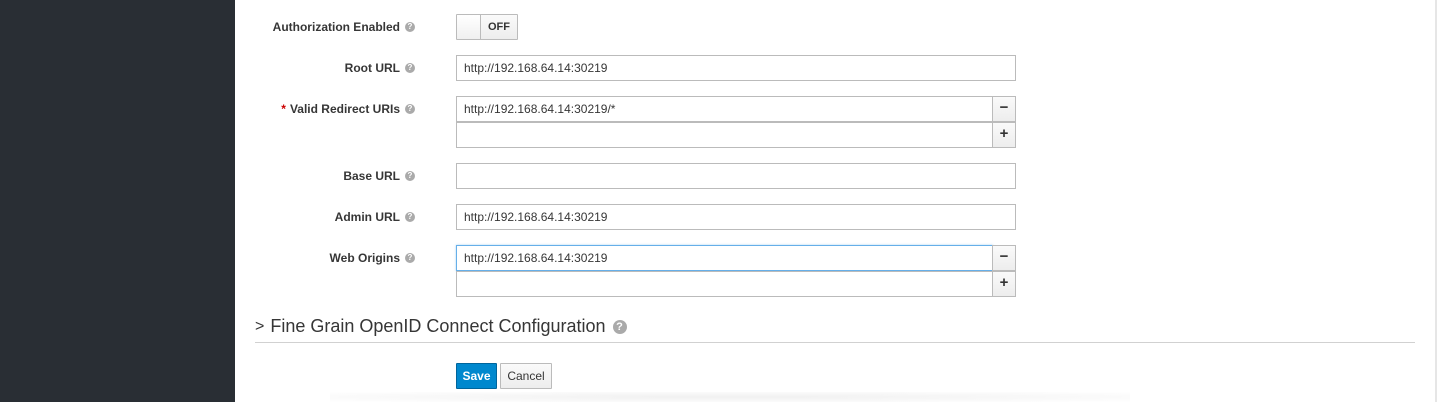 This screenshot has height=402, width=1437. What do you see at coordinates (736, 68) in the screenshot?
I see `root-url-input: http://192.168.64.14:30219` at bounding box center [736, 68].